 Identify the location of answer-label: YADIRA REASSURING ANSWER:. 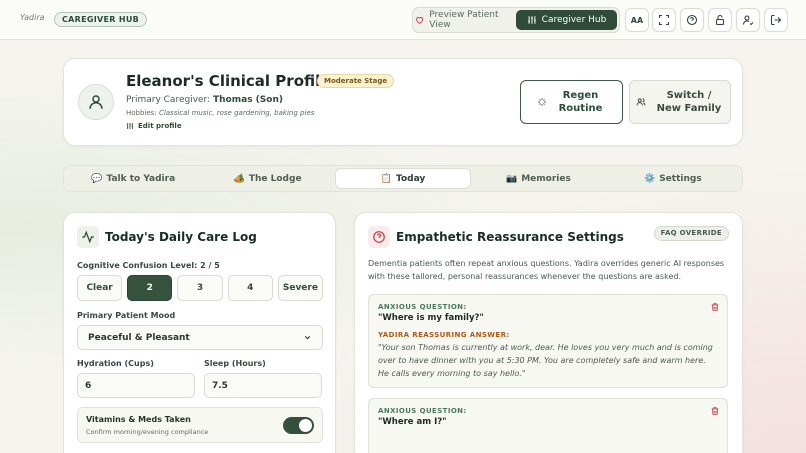
(444, 335).